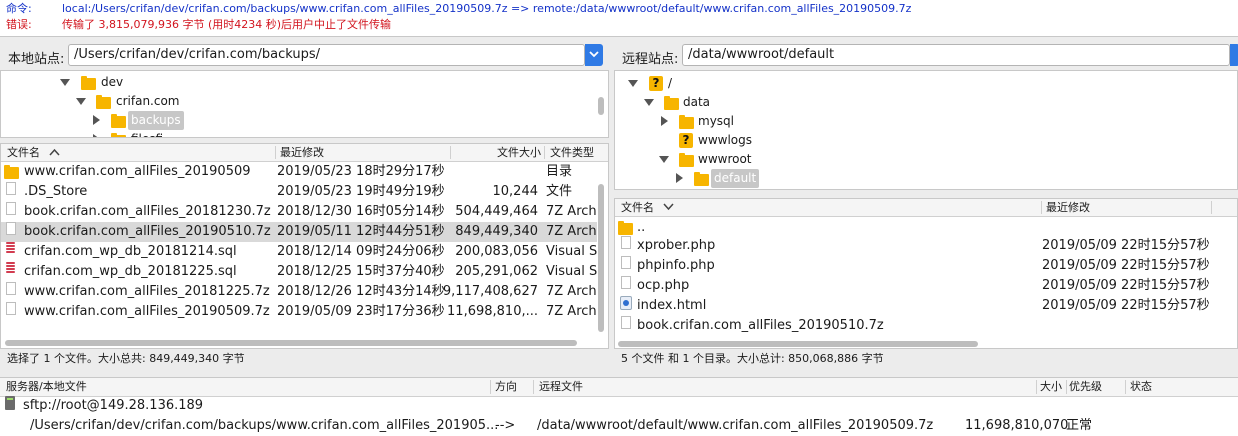 The image size is (1238, 436). What do you see at coordinates (496, 251) in the screenshot?
I see `file-size: 200,083,056` at bounding box center [496, 251].